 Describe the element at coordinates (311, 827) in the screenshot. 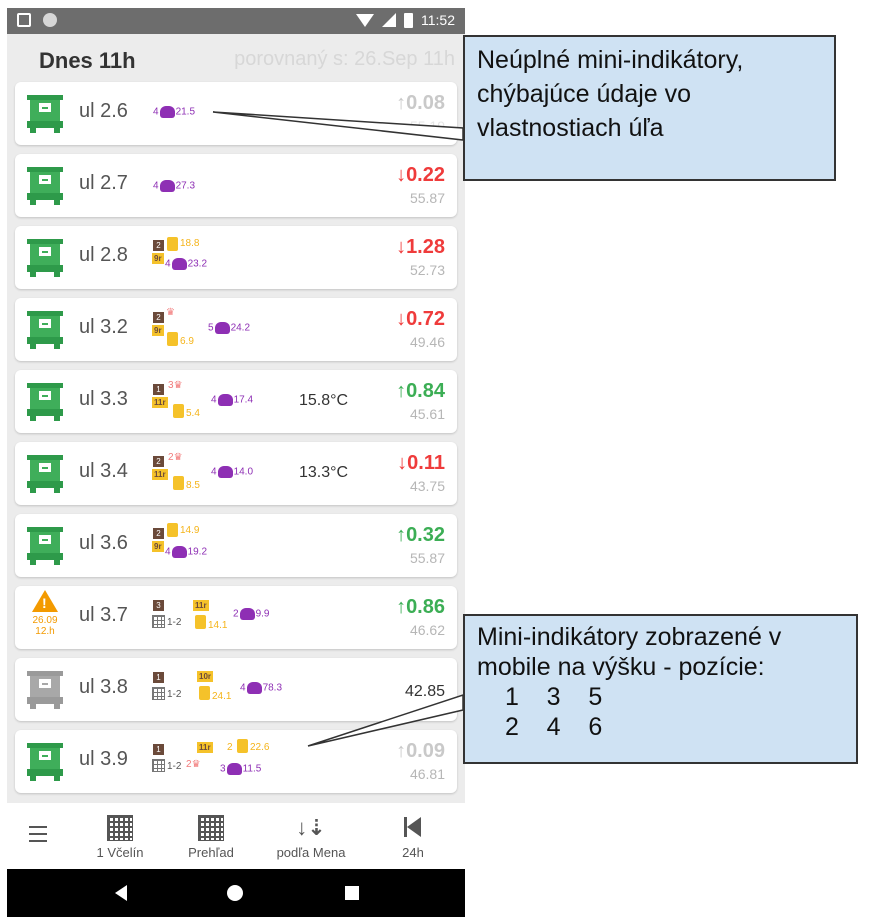

I see `sort-icon: ↓⇣` at that location.